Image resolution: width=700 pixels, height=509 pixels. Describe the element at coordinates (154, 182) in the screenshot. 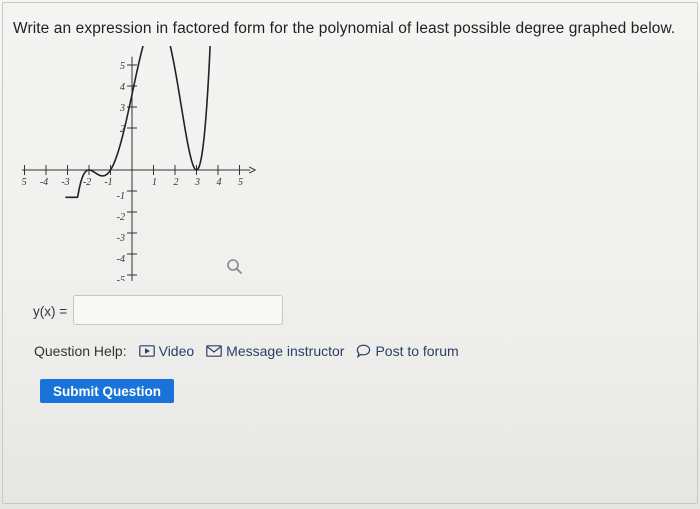

I see `x-tick-label: 1` at that location.